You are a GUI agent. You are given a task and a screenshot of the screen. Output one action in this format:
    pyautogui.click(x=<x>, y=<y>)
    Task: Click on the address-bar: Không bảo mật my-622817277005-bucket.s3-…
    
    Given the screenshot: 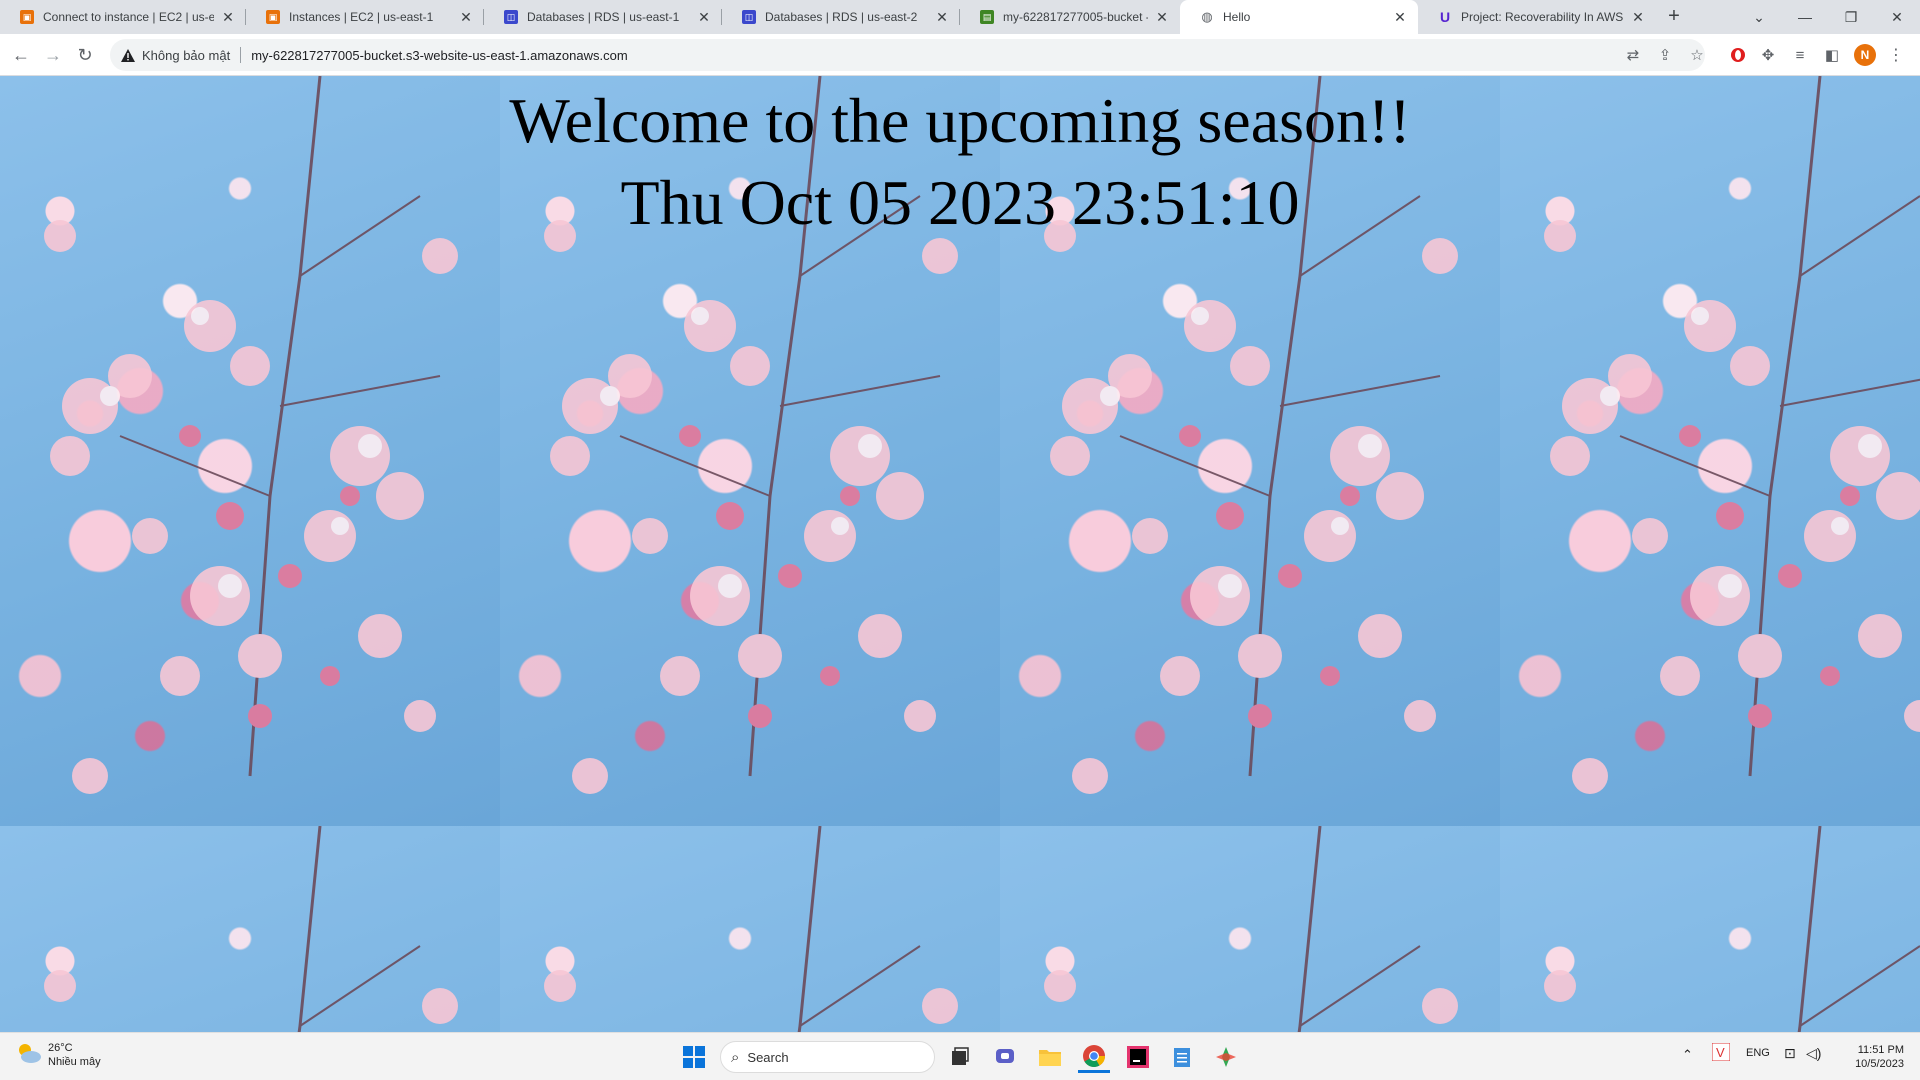 What is the action you would take?
    pyautogui.click(x=907, y=55)
    